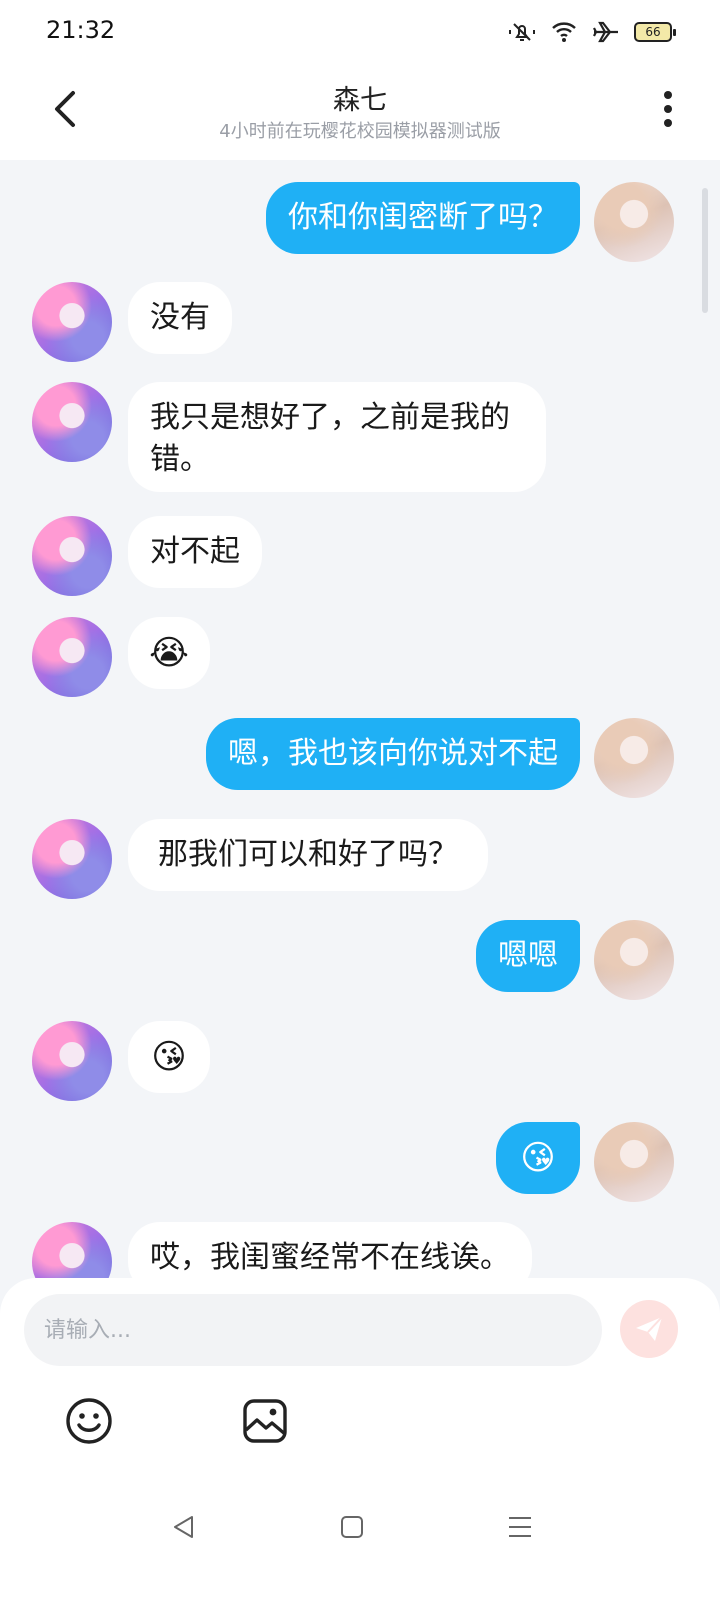 The width and height of the screenshot is (720, 1600). Describe the element at coordinates (705, 250) in the screenshot. I see `scrollbar-thumb` at that location.